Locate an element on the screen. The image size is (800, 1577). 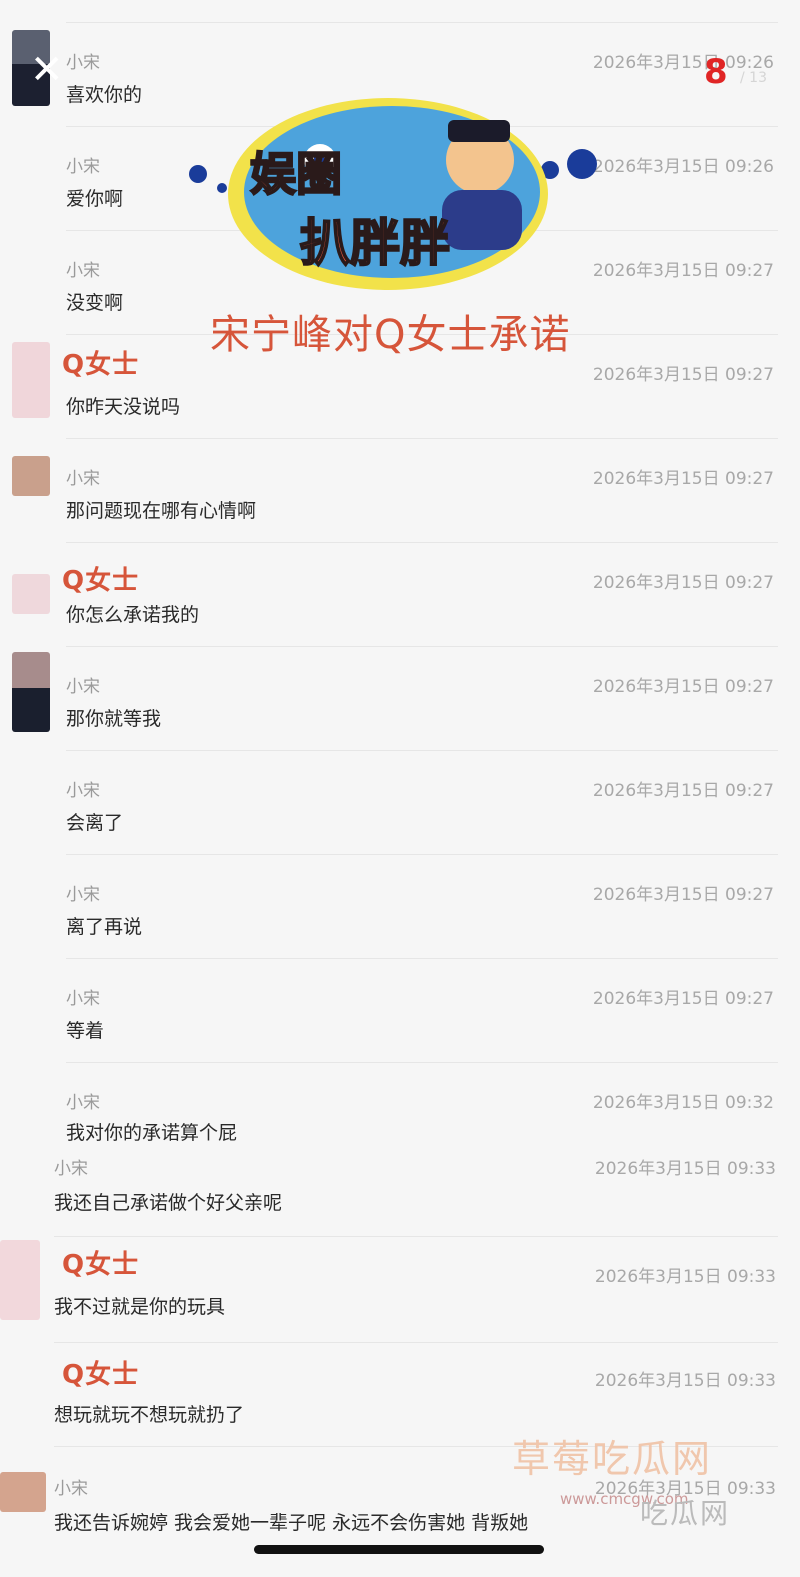
message-text: 离了再说 is located at coordinates (104, 927).